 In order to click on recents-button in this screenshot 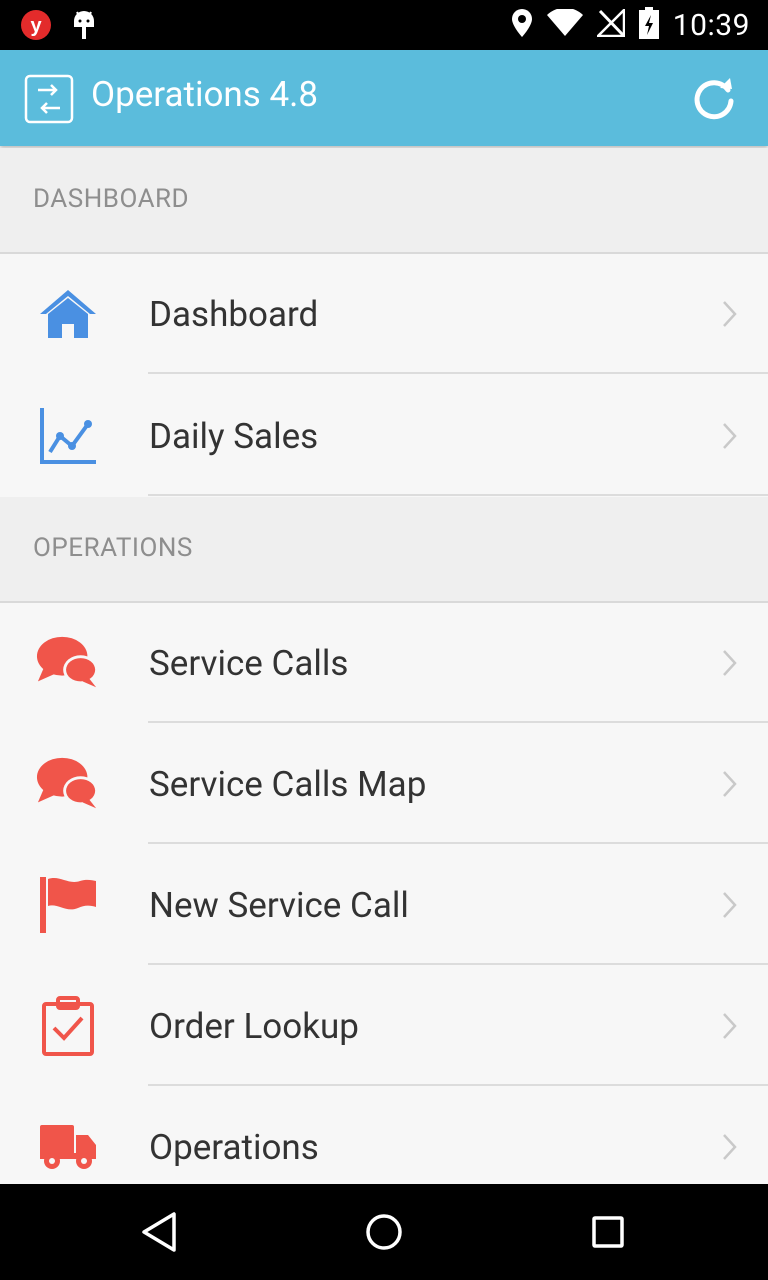, I will do `click(608, 1232)`.